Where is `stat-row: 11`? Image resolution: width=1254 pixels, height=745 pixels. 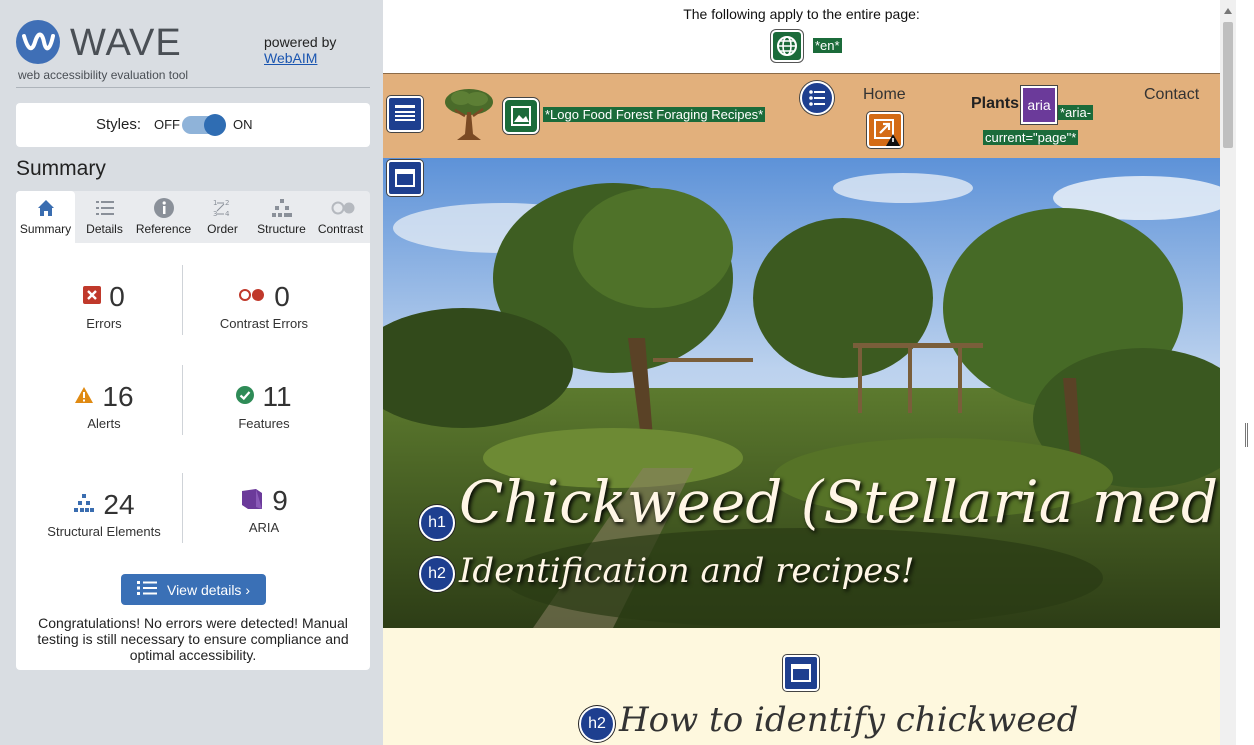 stat-row: 11 is located at coordinates (264, 397).